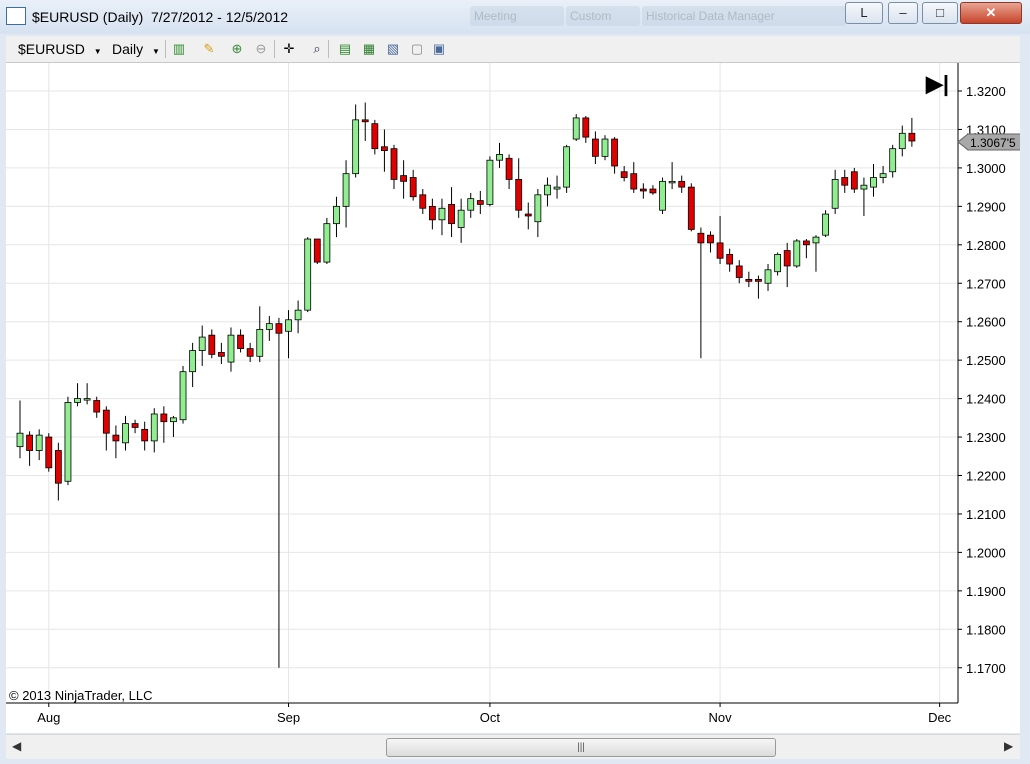 The height and width of the screenshot is (764, 1030). What do you see at coordinates (517, 16) in the screenshot?
I see `background-tab-meeting: Meeting` at bounding box center [517, 16].